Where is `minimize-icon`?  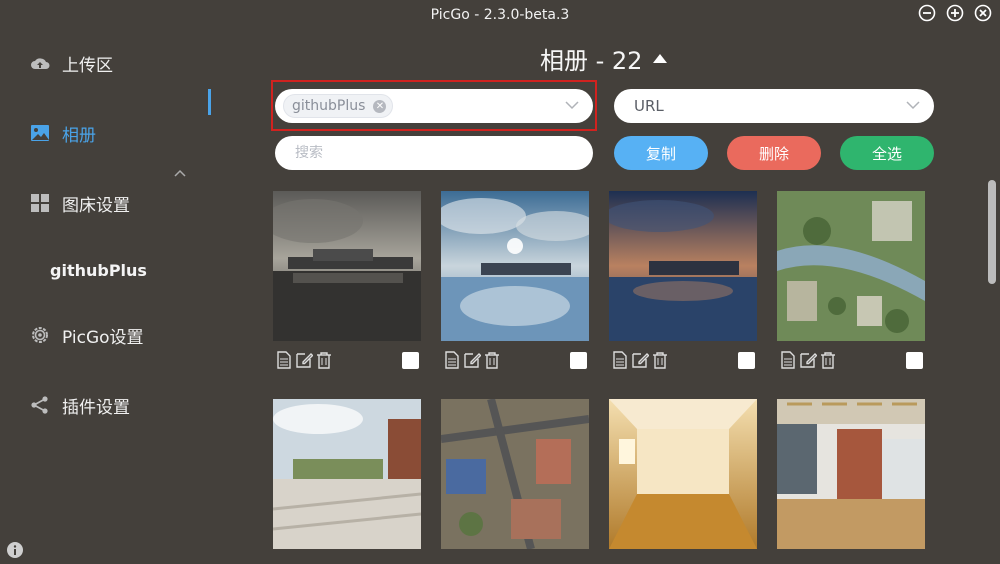 minimize-icon is located at coordinates (927, 13).